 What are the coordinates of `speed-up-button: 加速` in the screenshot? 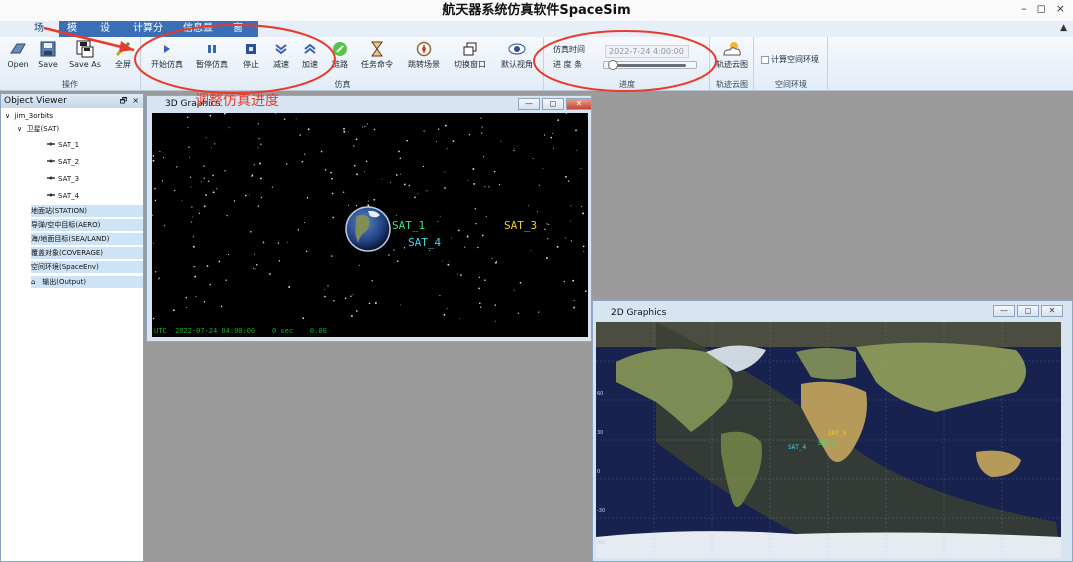 It's located at (310, 58).